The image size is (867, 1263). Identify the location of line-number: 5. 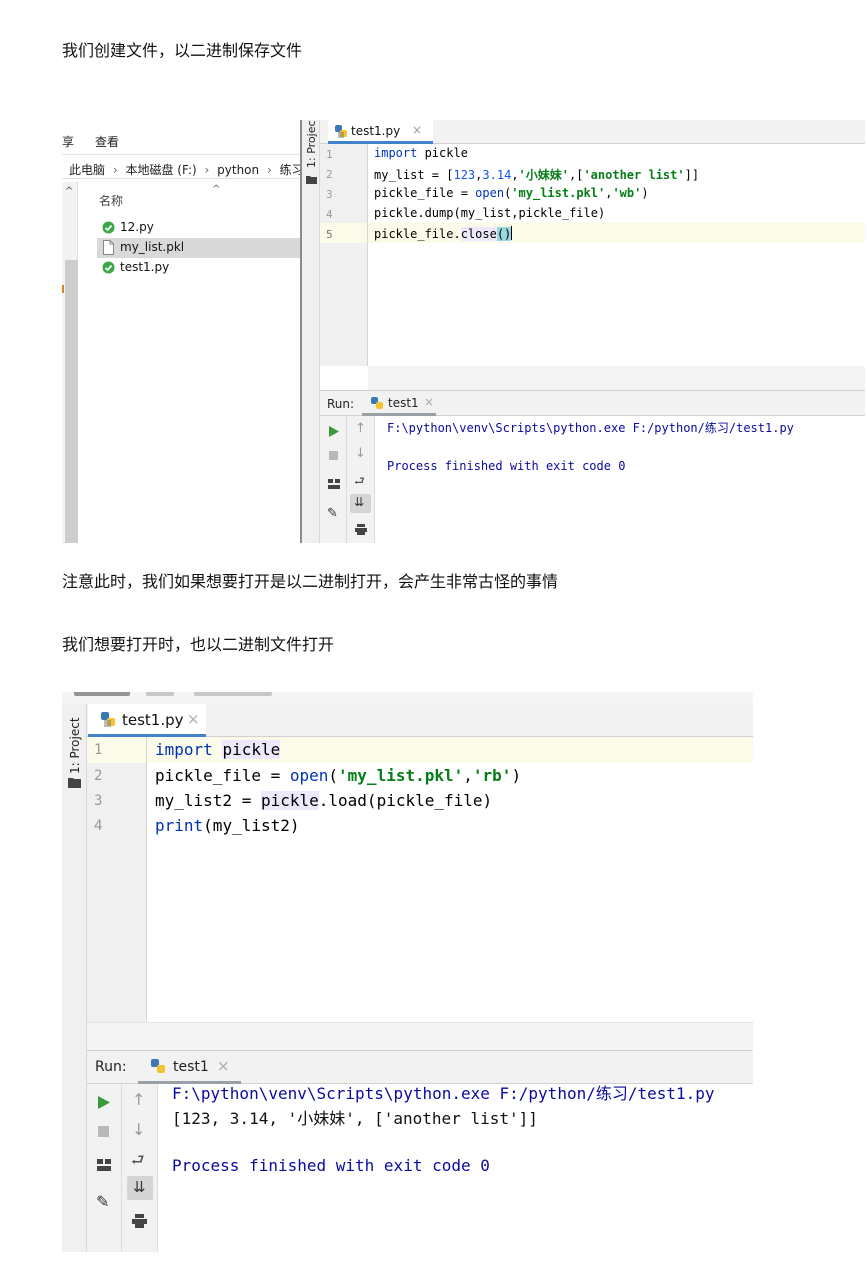
(329, 234).